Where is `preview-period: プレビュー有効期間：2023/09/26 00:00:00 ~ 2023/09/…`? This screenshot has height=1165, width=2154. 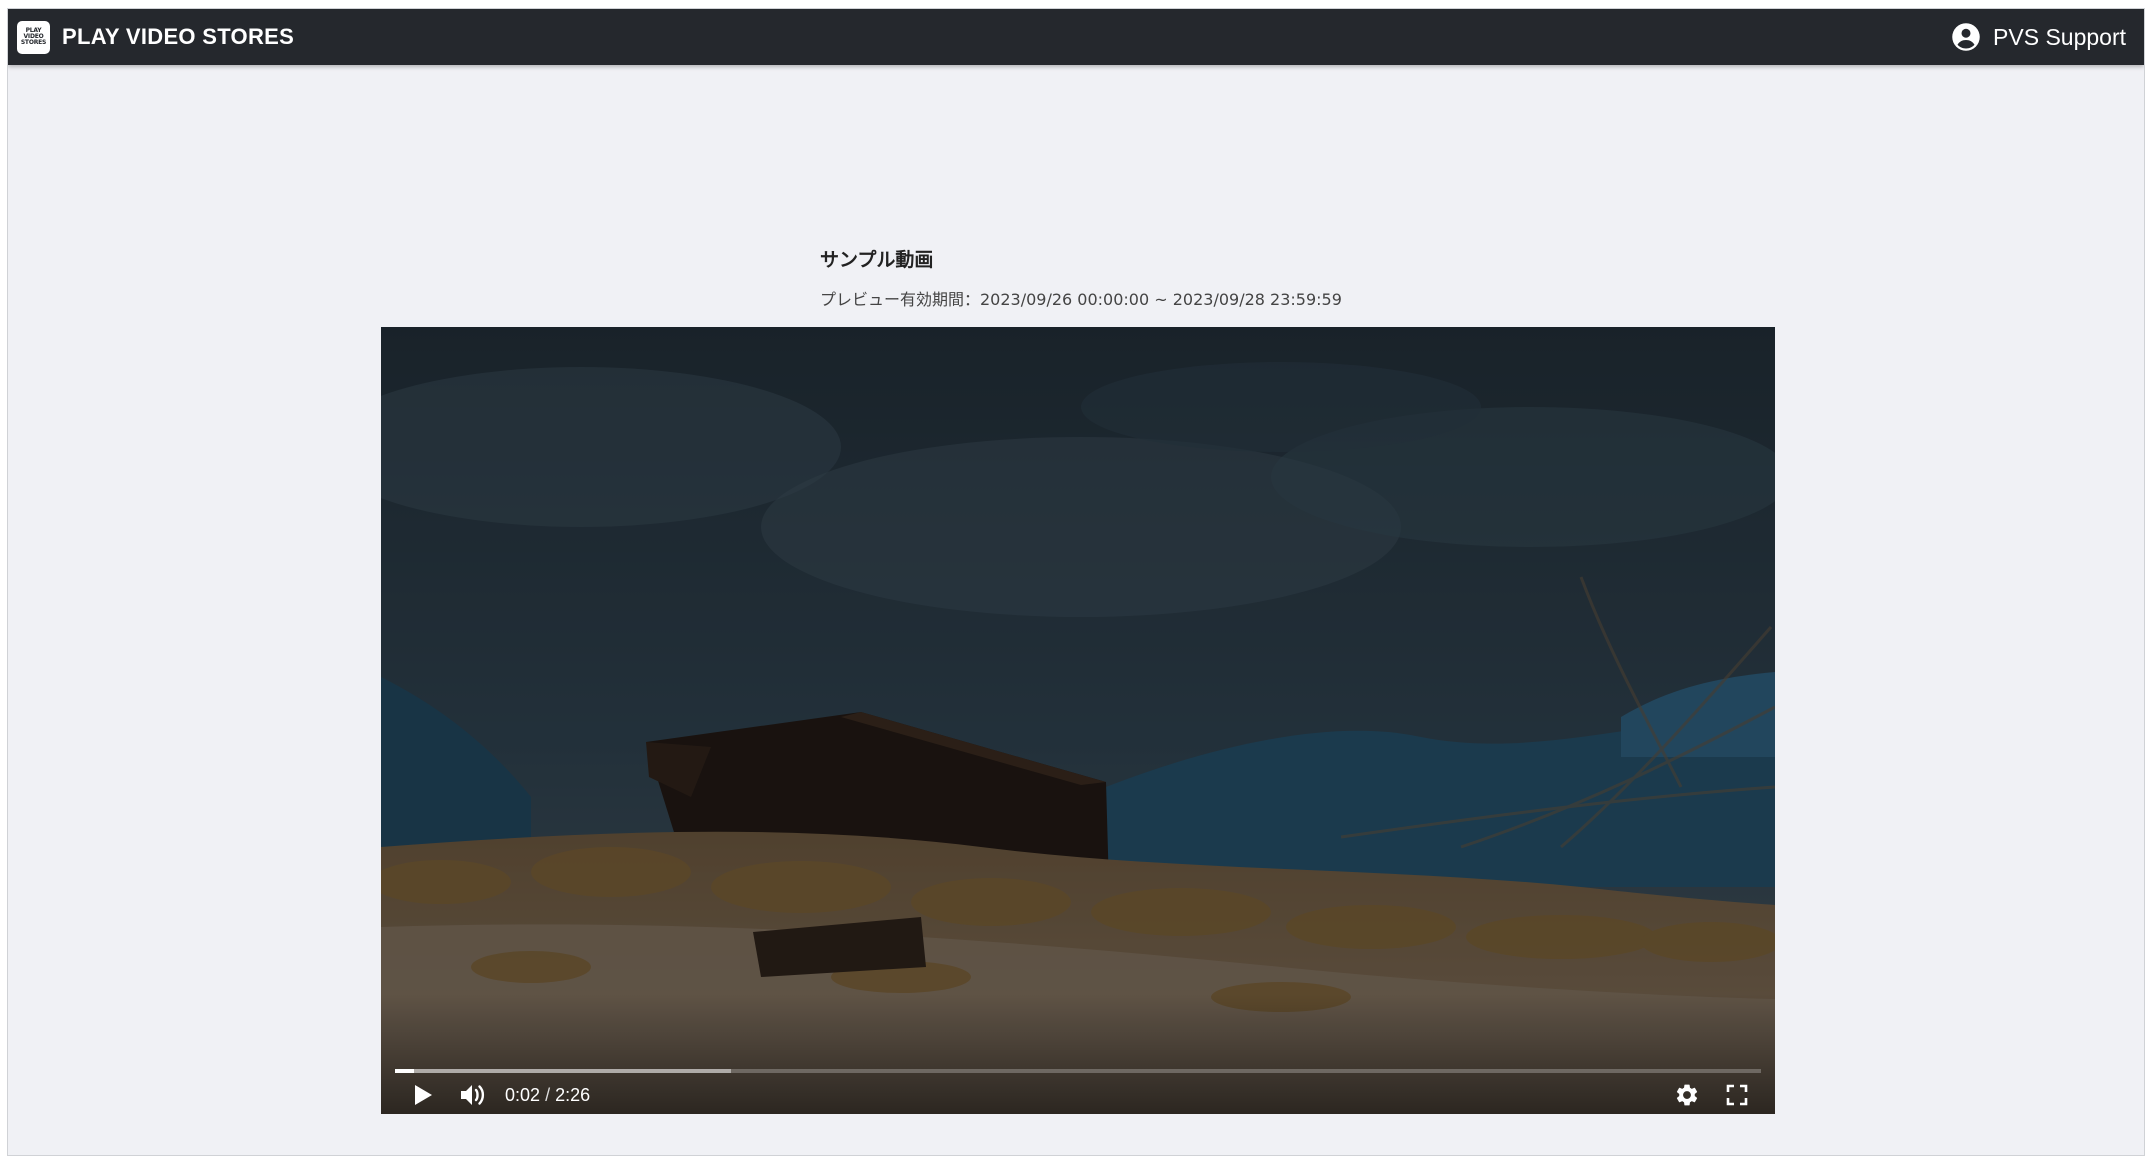 preview-period: プレビュー有効期間：2023/09/26 00:00:00 ~ 2023/09/… is located at coordinates (1081, 299).